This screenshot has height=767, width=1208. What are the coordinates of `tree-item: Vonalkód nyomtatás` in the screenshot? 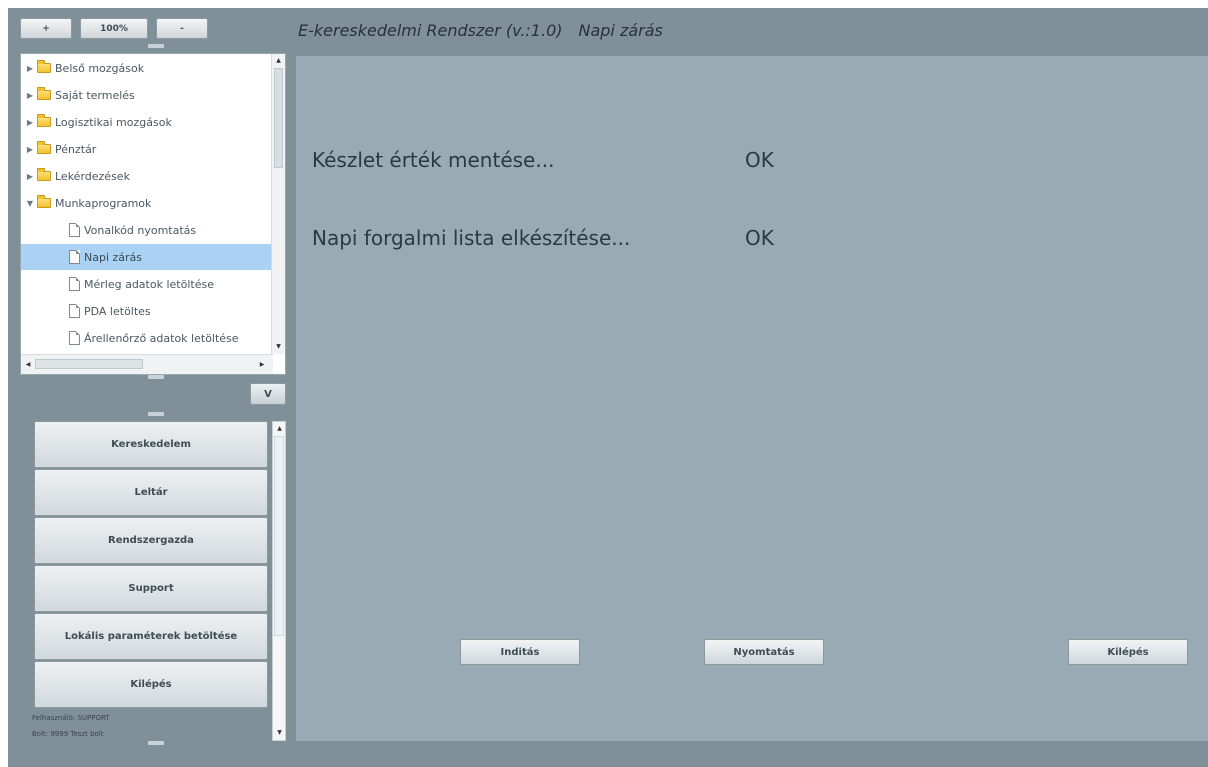 It's located at (146, 230).